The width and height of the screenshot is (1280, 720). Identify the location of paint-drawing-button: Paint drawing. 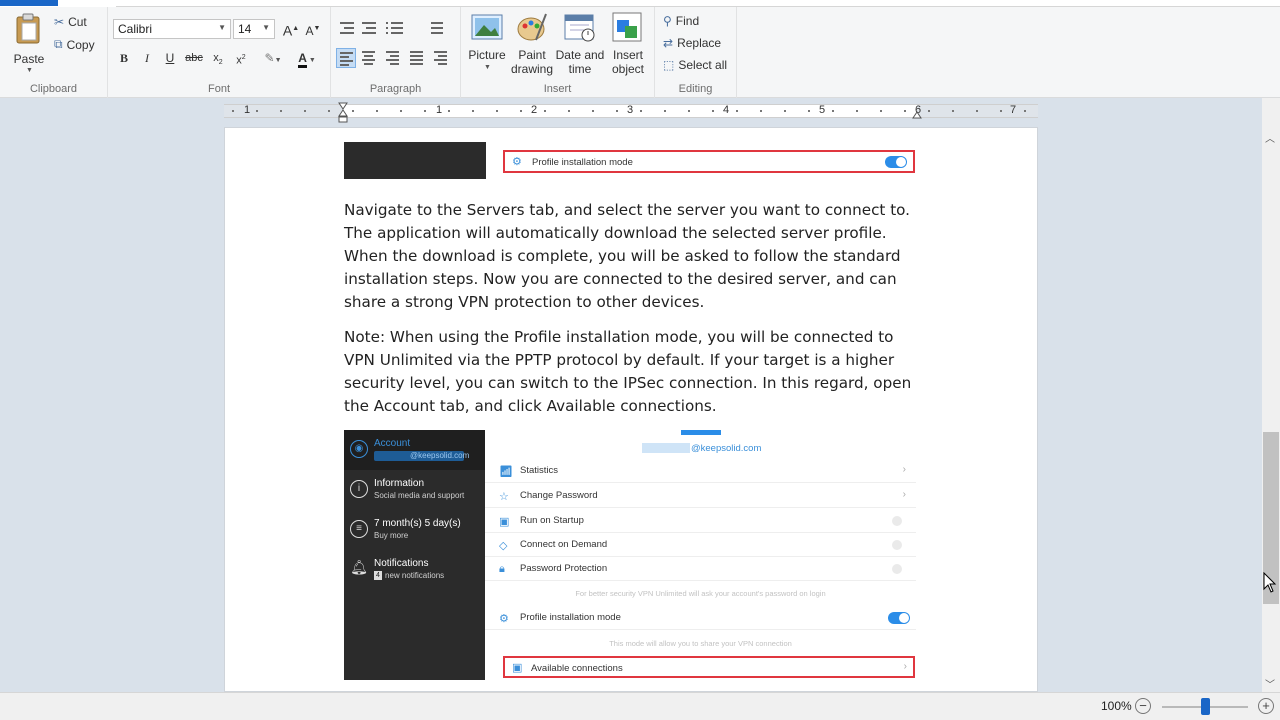
(532, 45).